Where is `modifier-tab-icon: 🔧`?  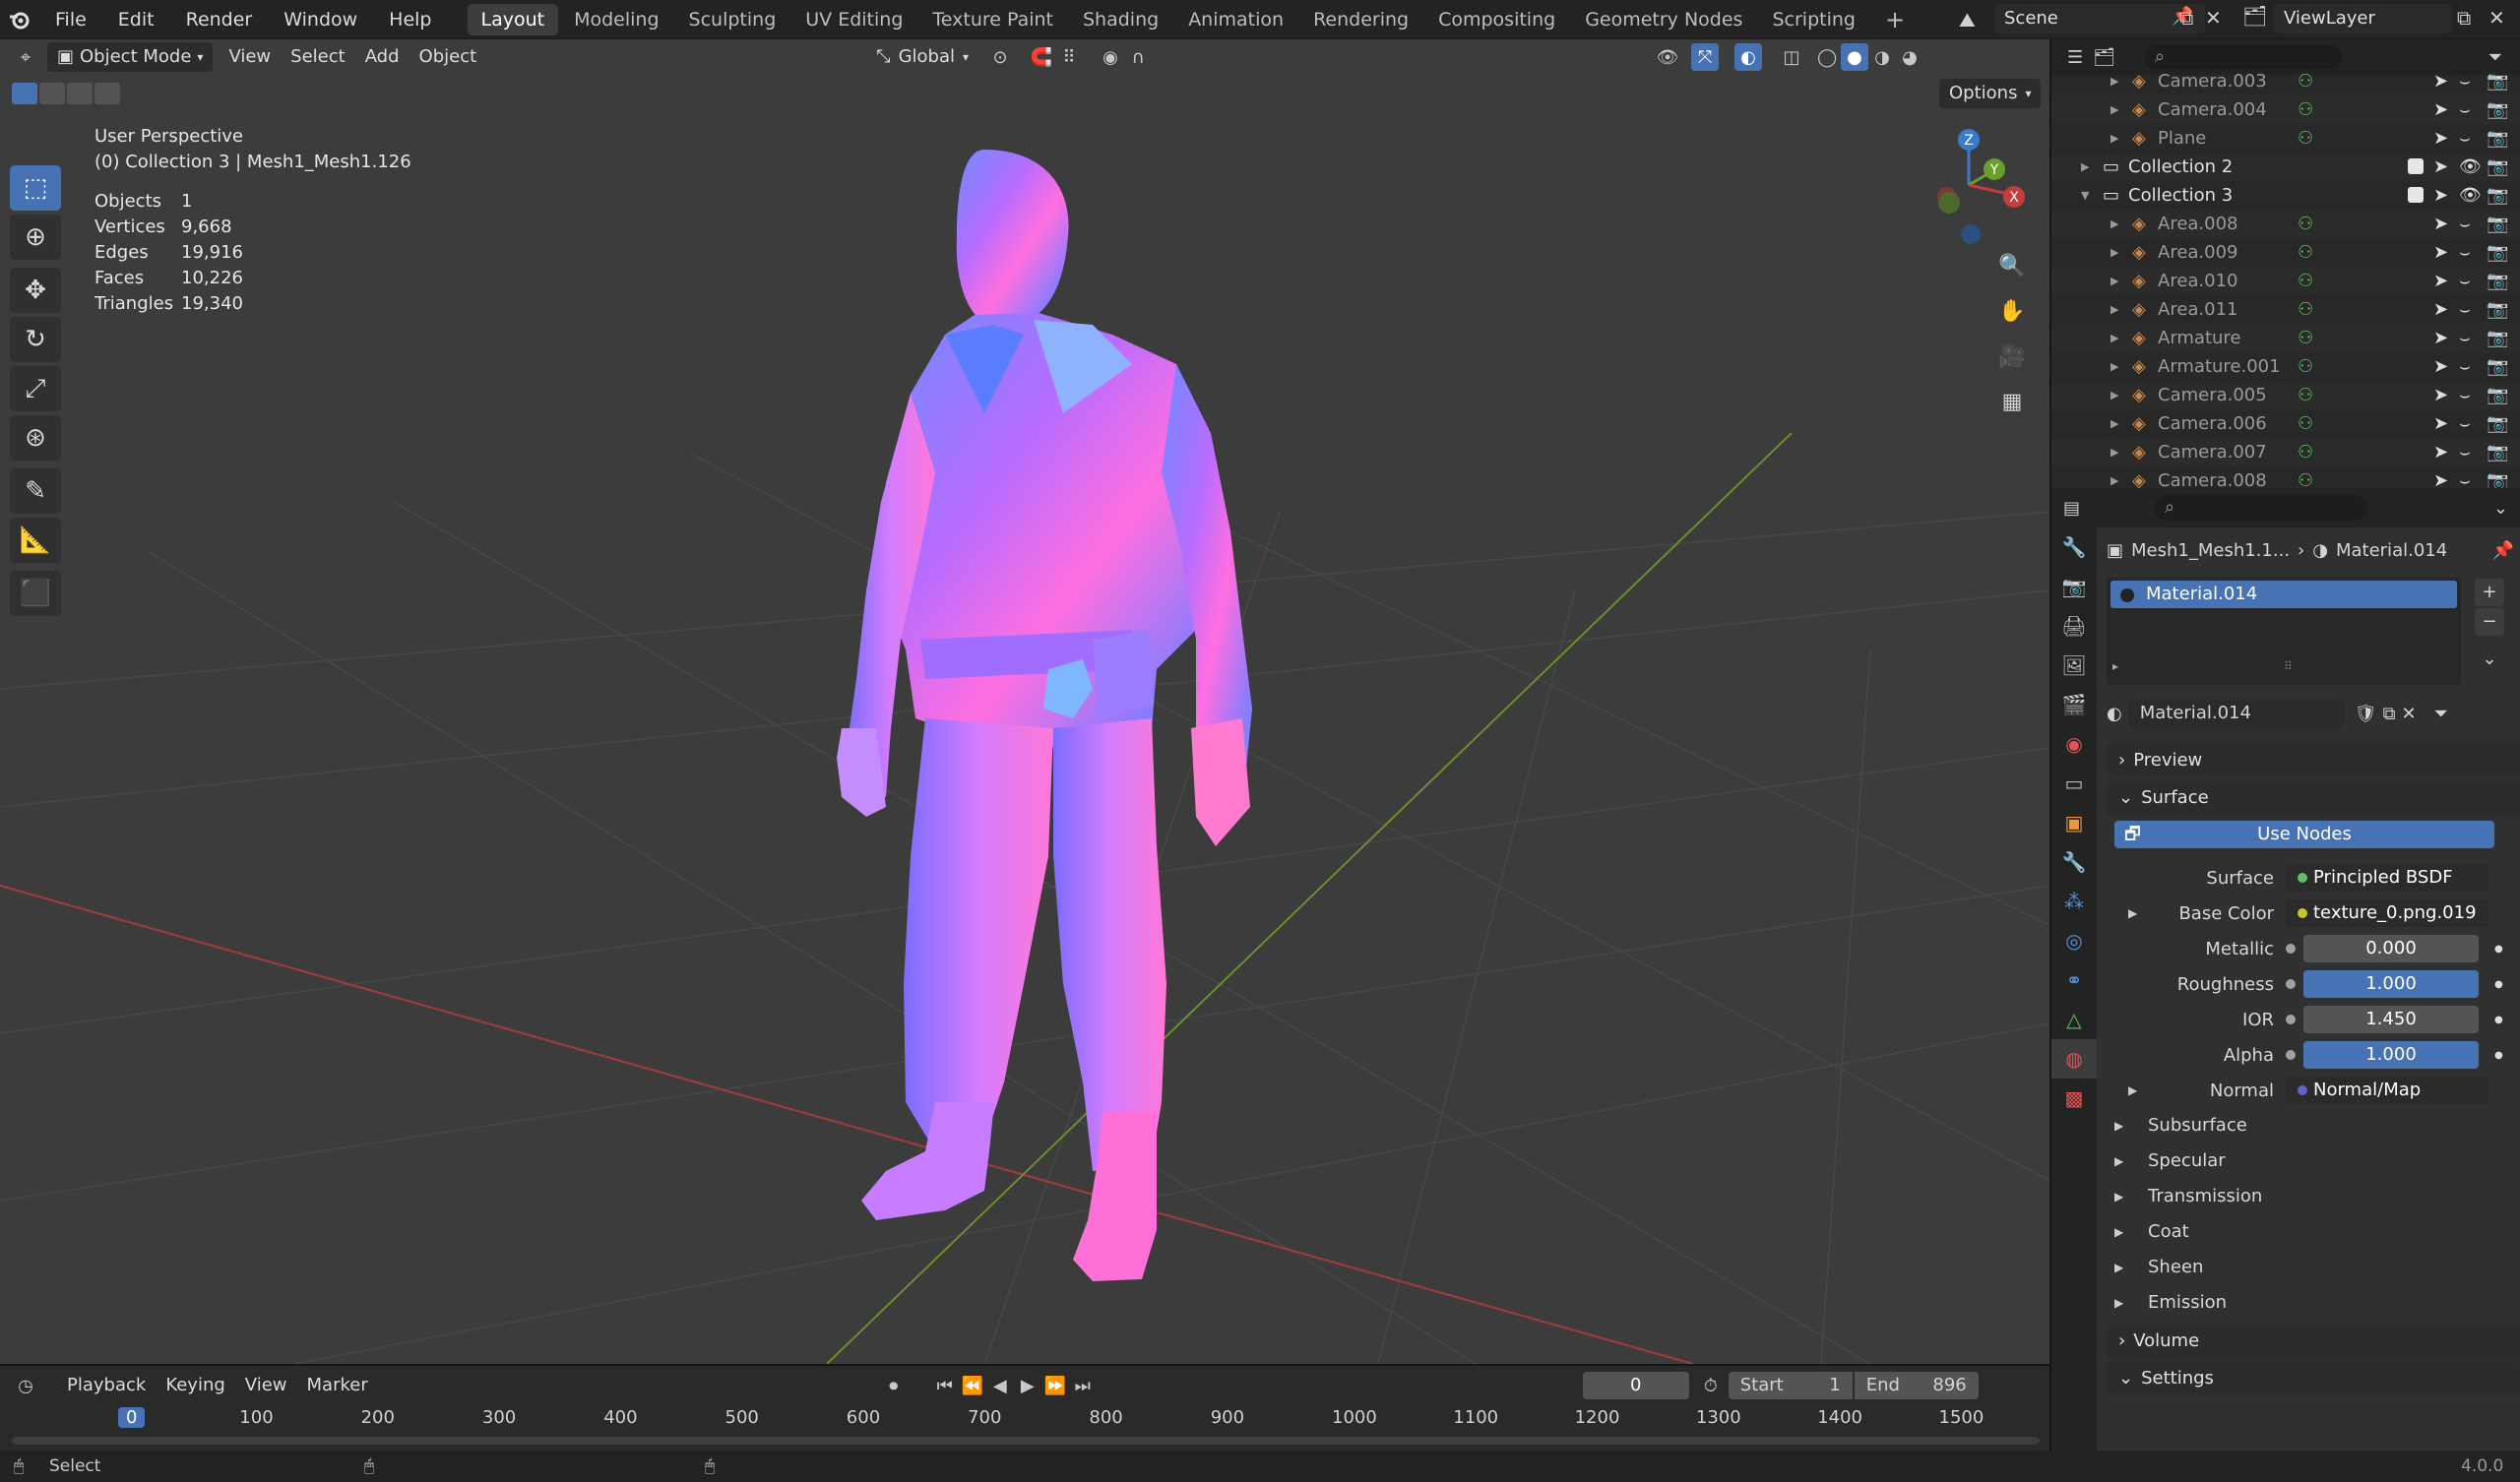
modifier-tab-icon: 🔧 is located at coordinates (2074, 862).